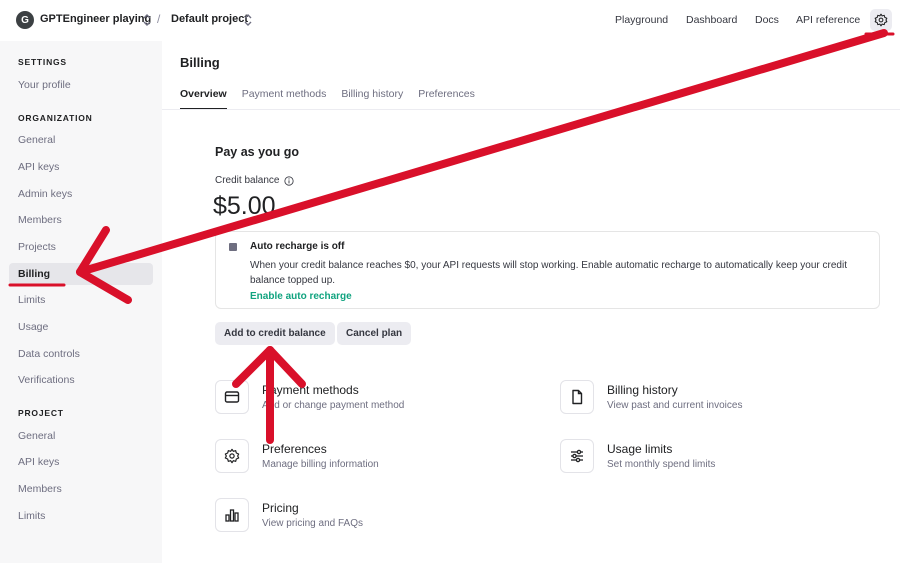  Describe the element at coordinates (289, 180) in the screenshot. I see `info-icon` at that location.